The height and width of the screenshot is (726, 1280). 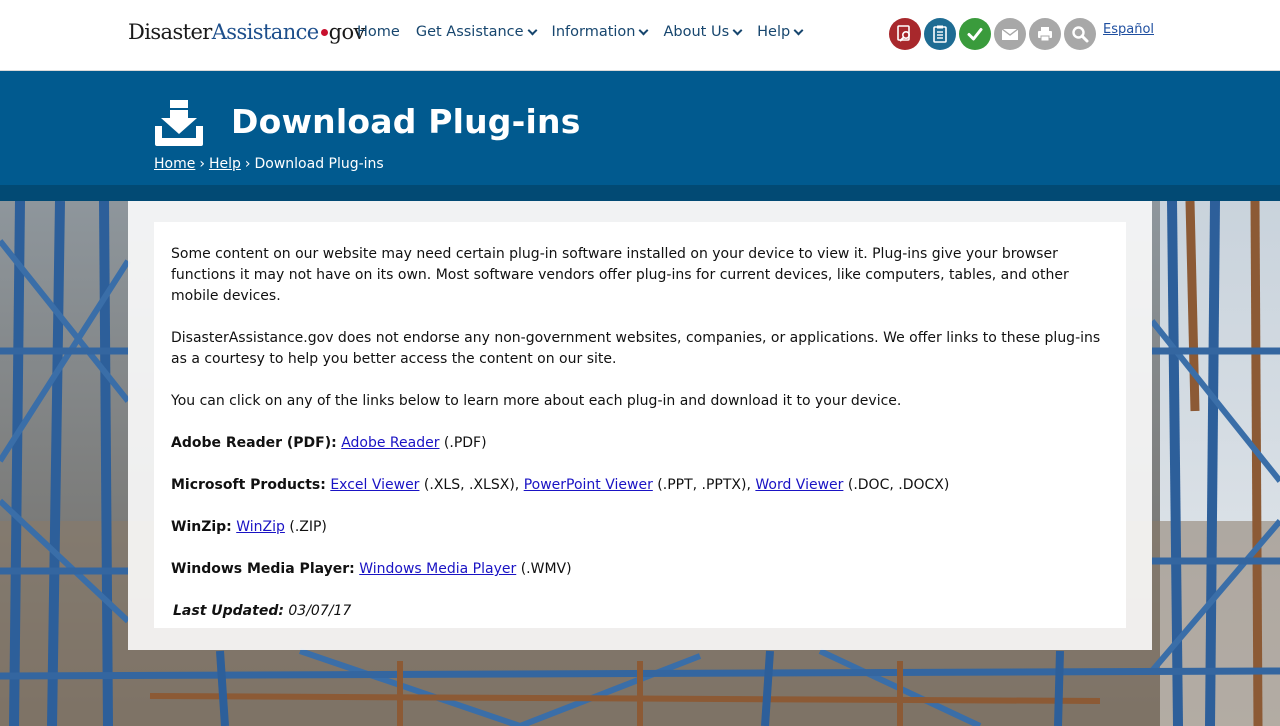 I want to click on powerpoint-ext: (.PPT, .PPTX),, so click(x=704, y=485).